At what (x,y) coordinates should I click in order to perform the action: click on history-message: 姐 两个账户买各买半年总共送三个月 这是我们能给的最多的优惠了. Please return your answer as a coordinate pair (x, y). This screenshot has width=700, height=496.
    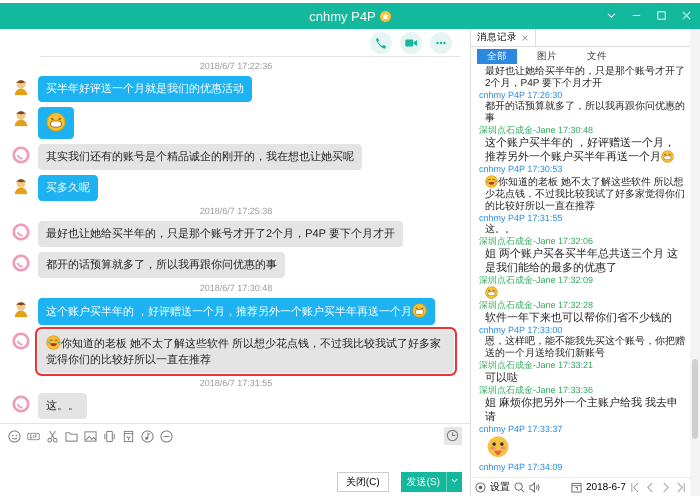
    Looking at the image, I should click on (582, 261).